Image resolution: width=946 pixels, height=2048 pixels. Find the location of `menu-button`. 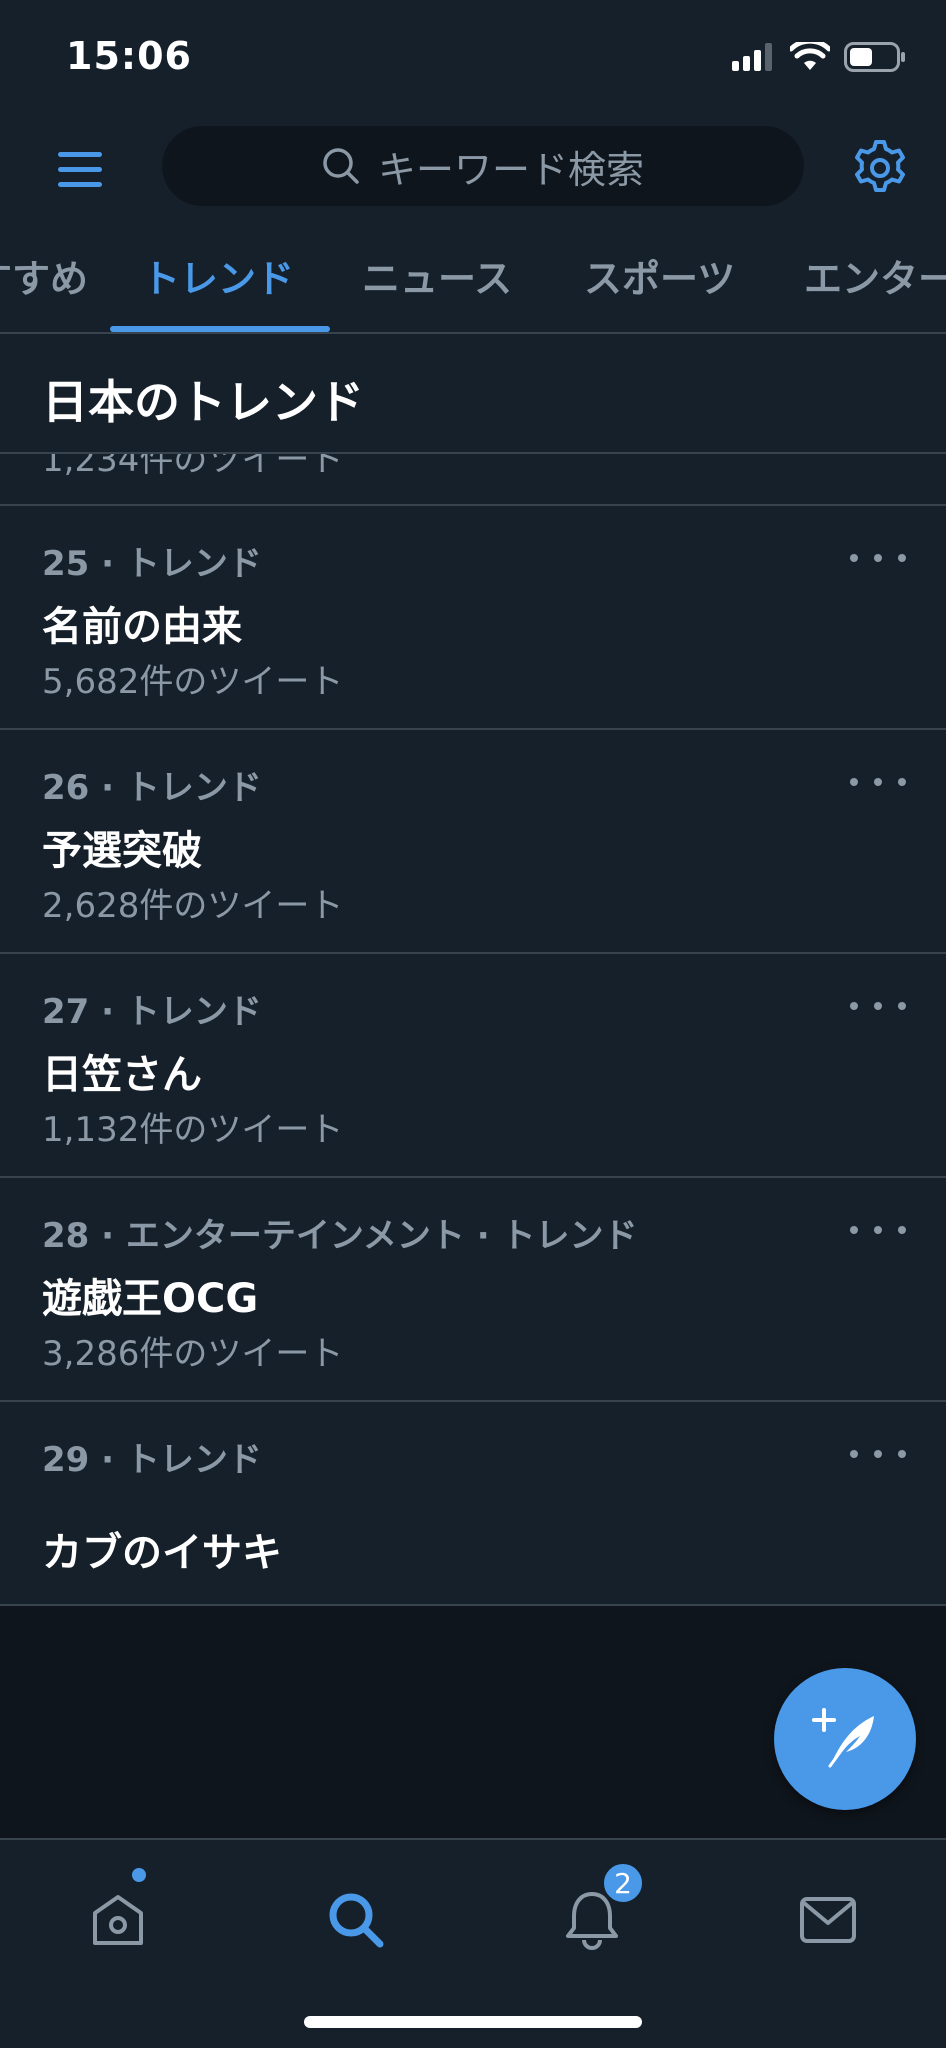

menu-button is located at coordinates (80, 170).